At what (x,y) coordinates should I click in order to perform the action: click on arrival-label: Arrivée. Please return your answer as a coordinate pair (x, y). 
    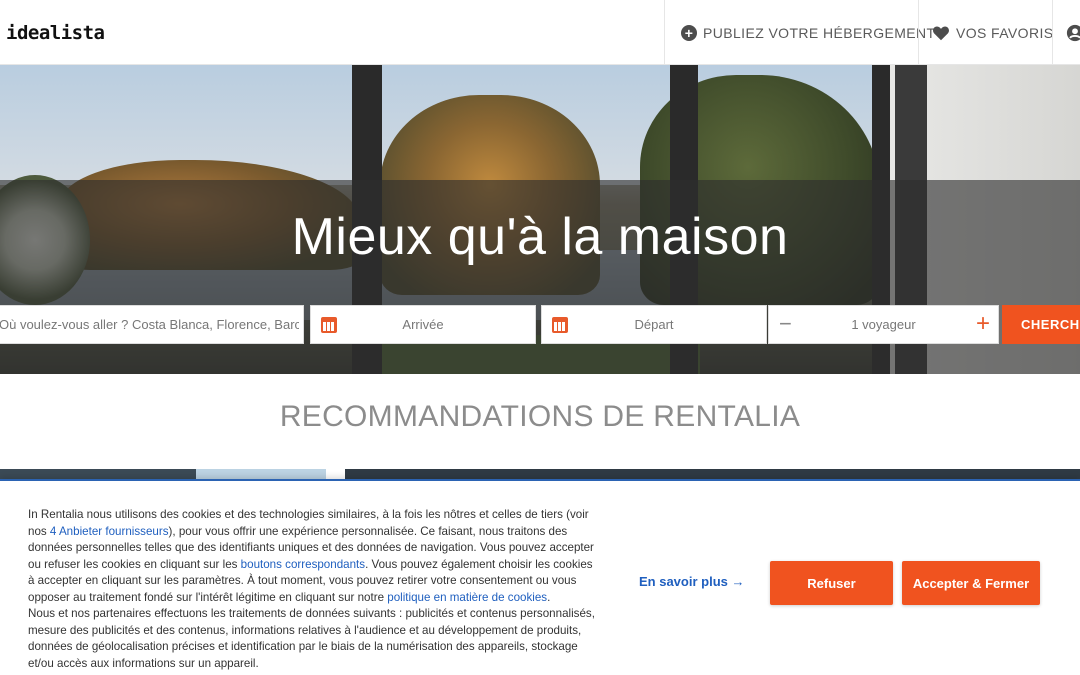
    Looking at the image, I should click on (423, 324).